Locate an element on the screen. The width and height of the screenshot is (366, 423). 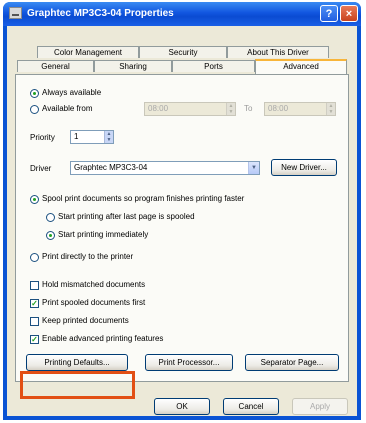
tab-about-this-driver: About This Driver is located at coordinates (278, 52).